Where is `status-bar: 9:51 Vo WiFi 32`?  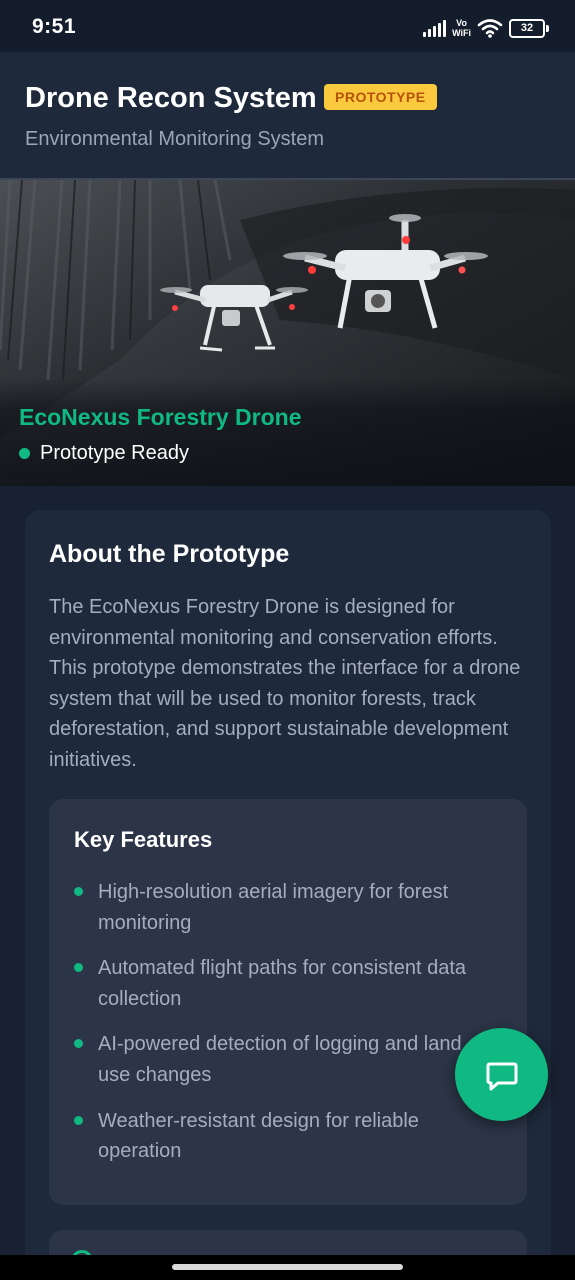
status-bar: 9:51 Vo WiFi 32 is located at coordinates (287, 26).